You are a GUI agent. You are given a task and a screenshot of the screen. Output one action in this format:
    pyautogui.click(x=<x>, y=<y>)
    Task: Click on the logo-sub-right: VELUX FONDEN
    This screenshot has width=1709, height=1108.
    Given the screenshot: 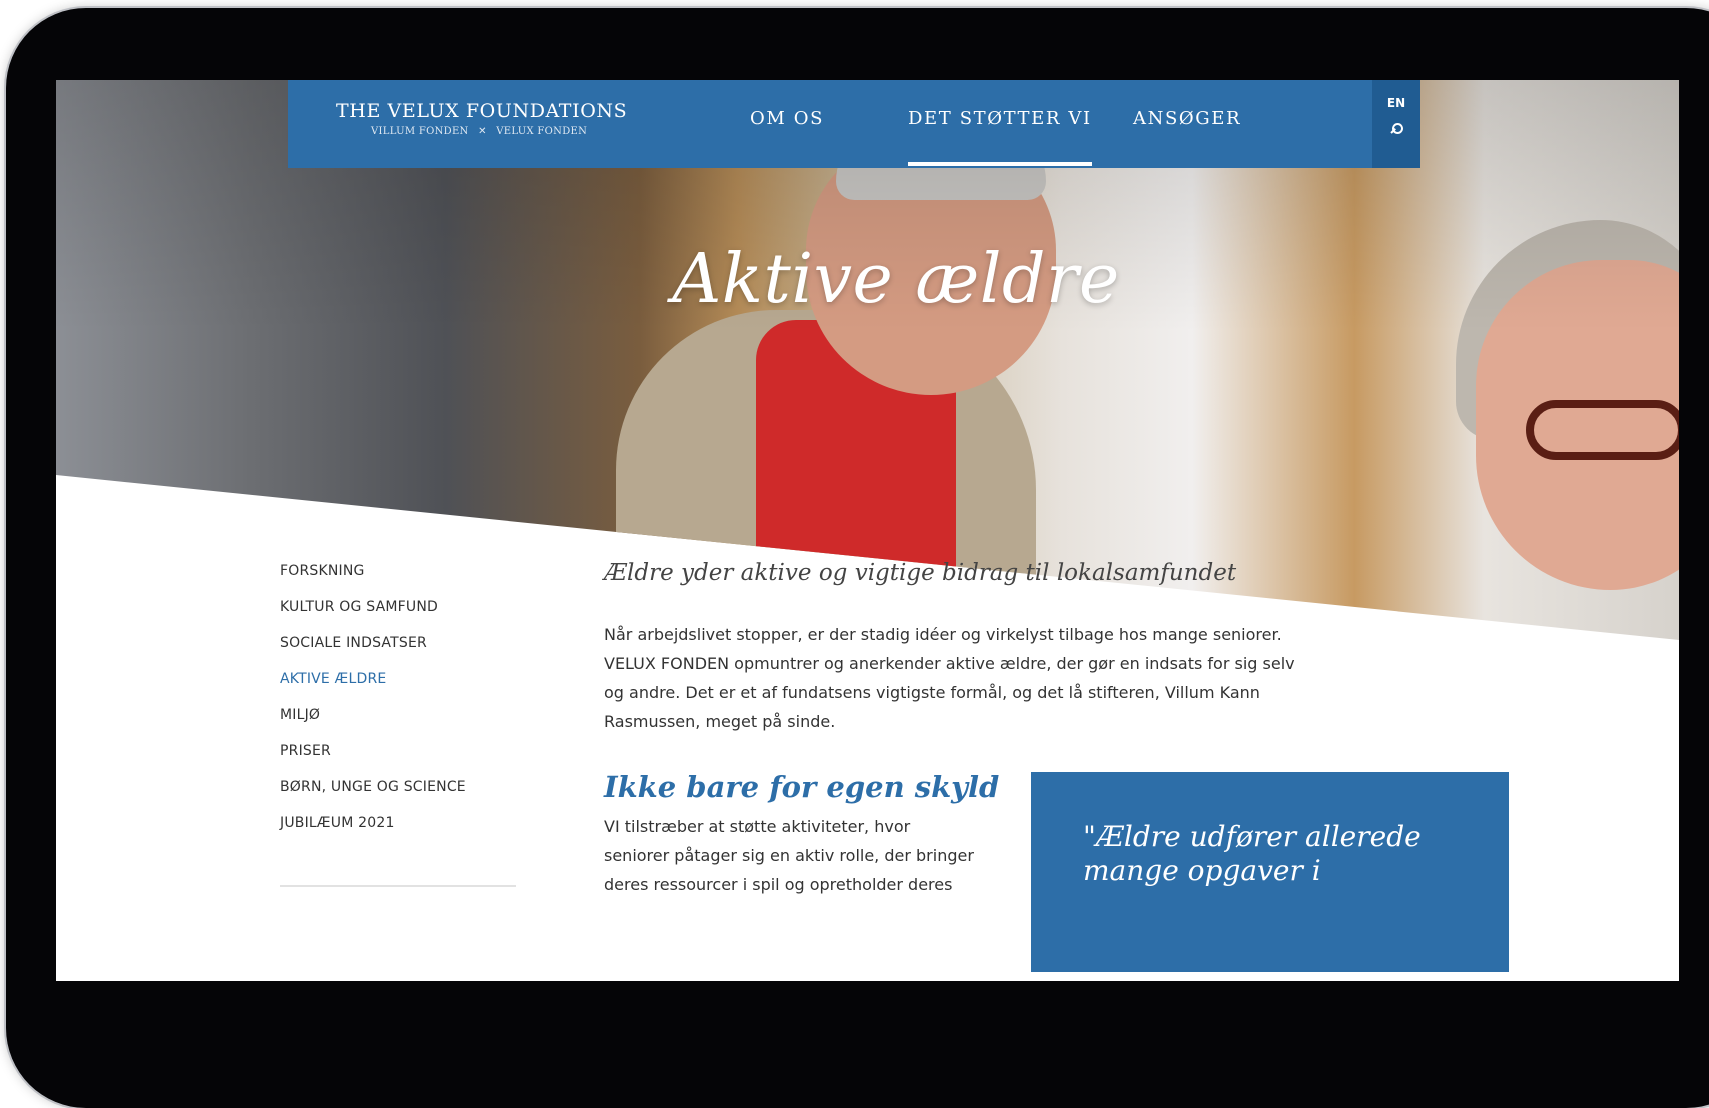 What is the action you would take?
    pyautogui.click(x=542, y=131)
    